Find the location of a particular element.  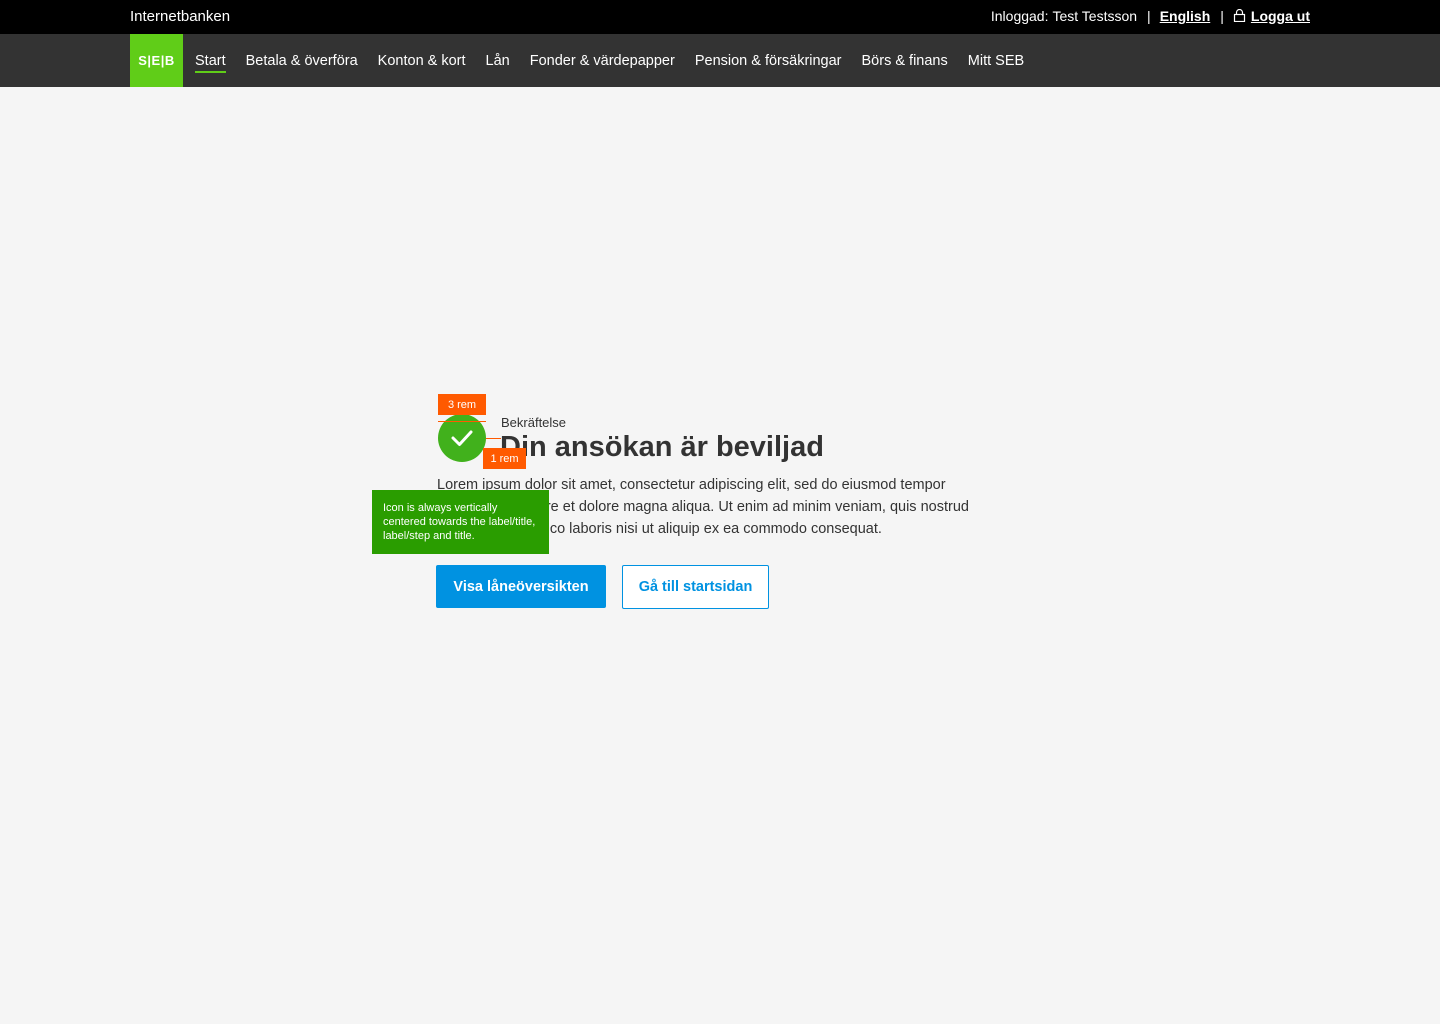

logout-label: Logga ut is located at coordinates (1280, 16).